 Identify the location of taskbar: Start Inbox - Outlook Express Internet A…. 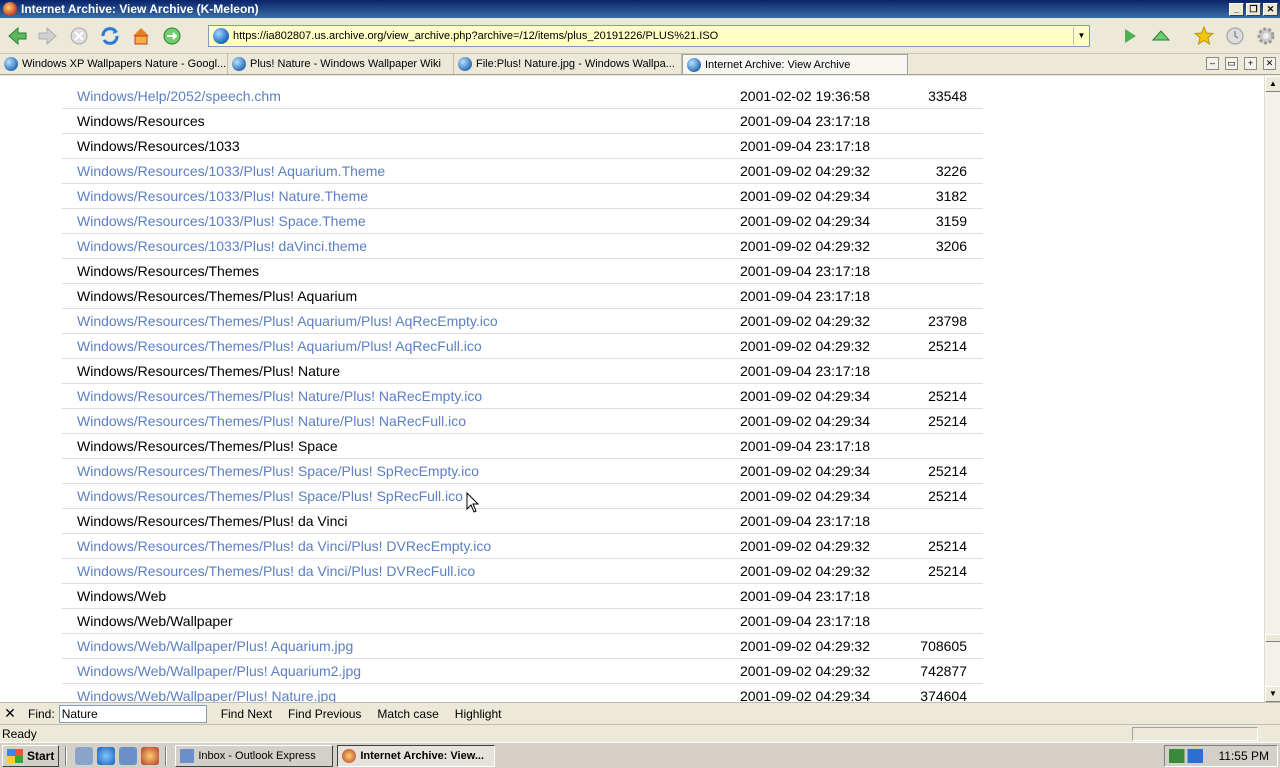
(640, 755).